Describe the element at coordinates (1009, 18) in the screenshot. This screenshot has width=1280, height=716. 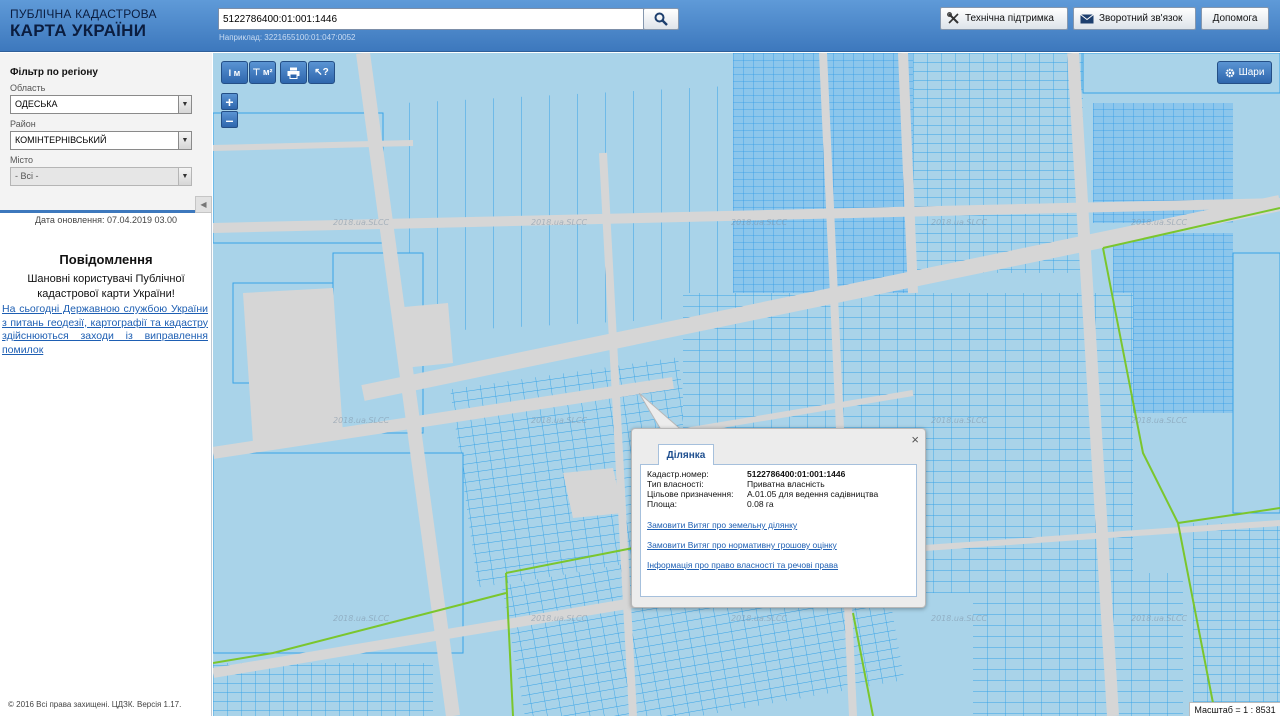
I see `tech-support-label: Технічна підтримка` at that location.